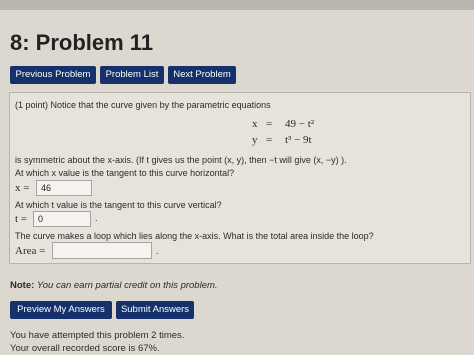  I want to click on score-status: Your overall recorded score is 67%., so click(85, 348).